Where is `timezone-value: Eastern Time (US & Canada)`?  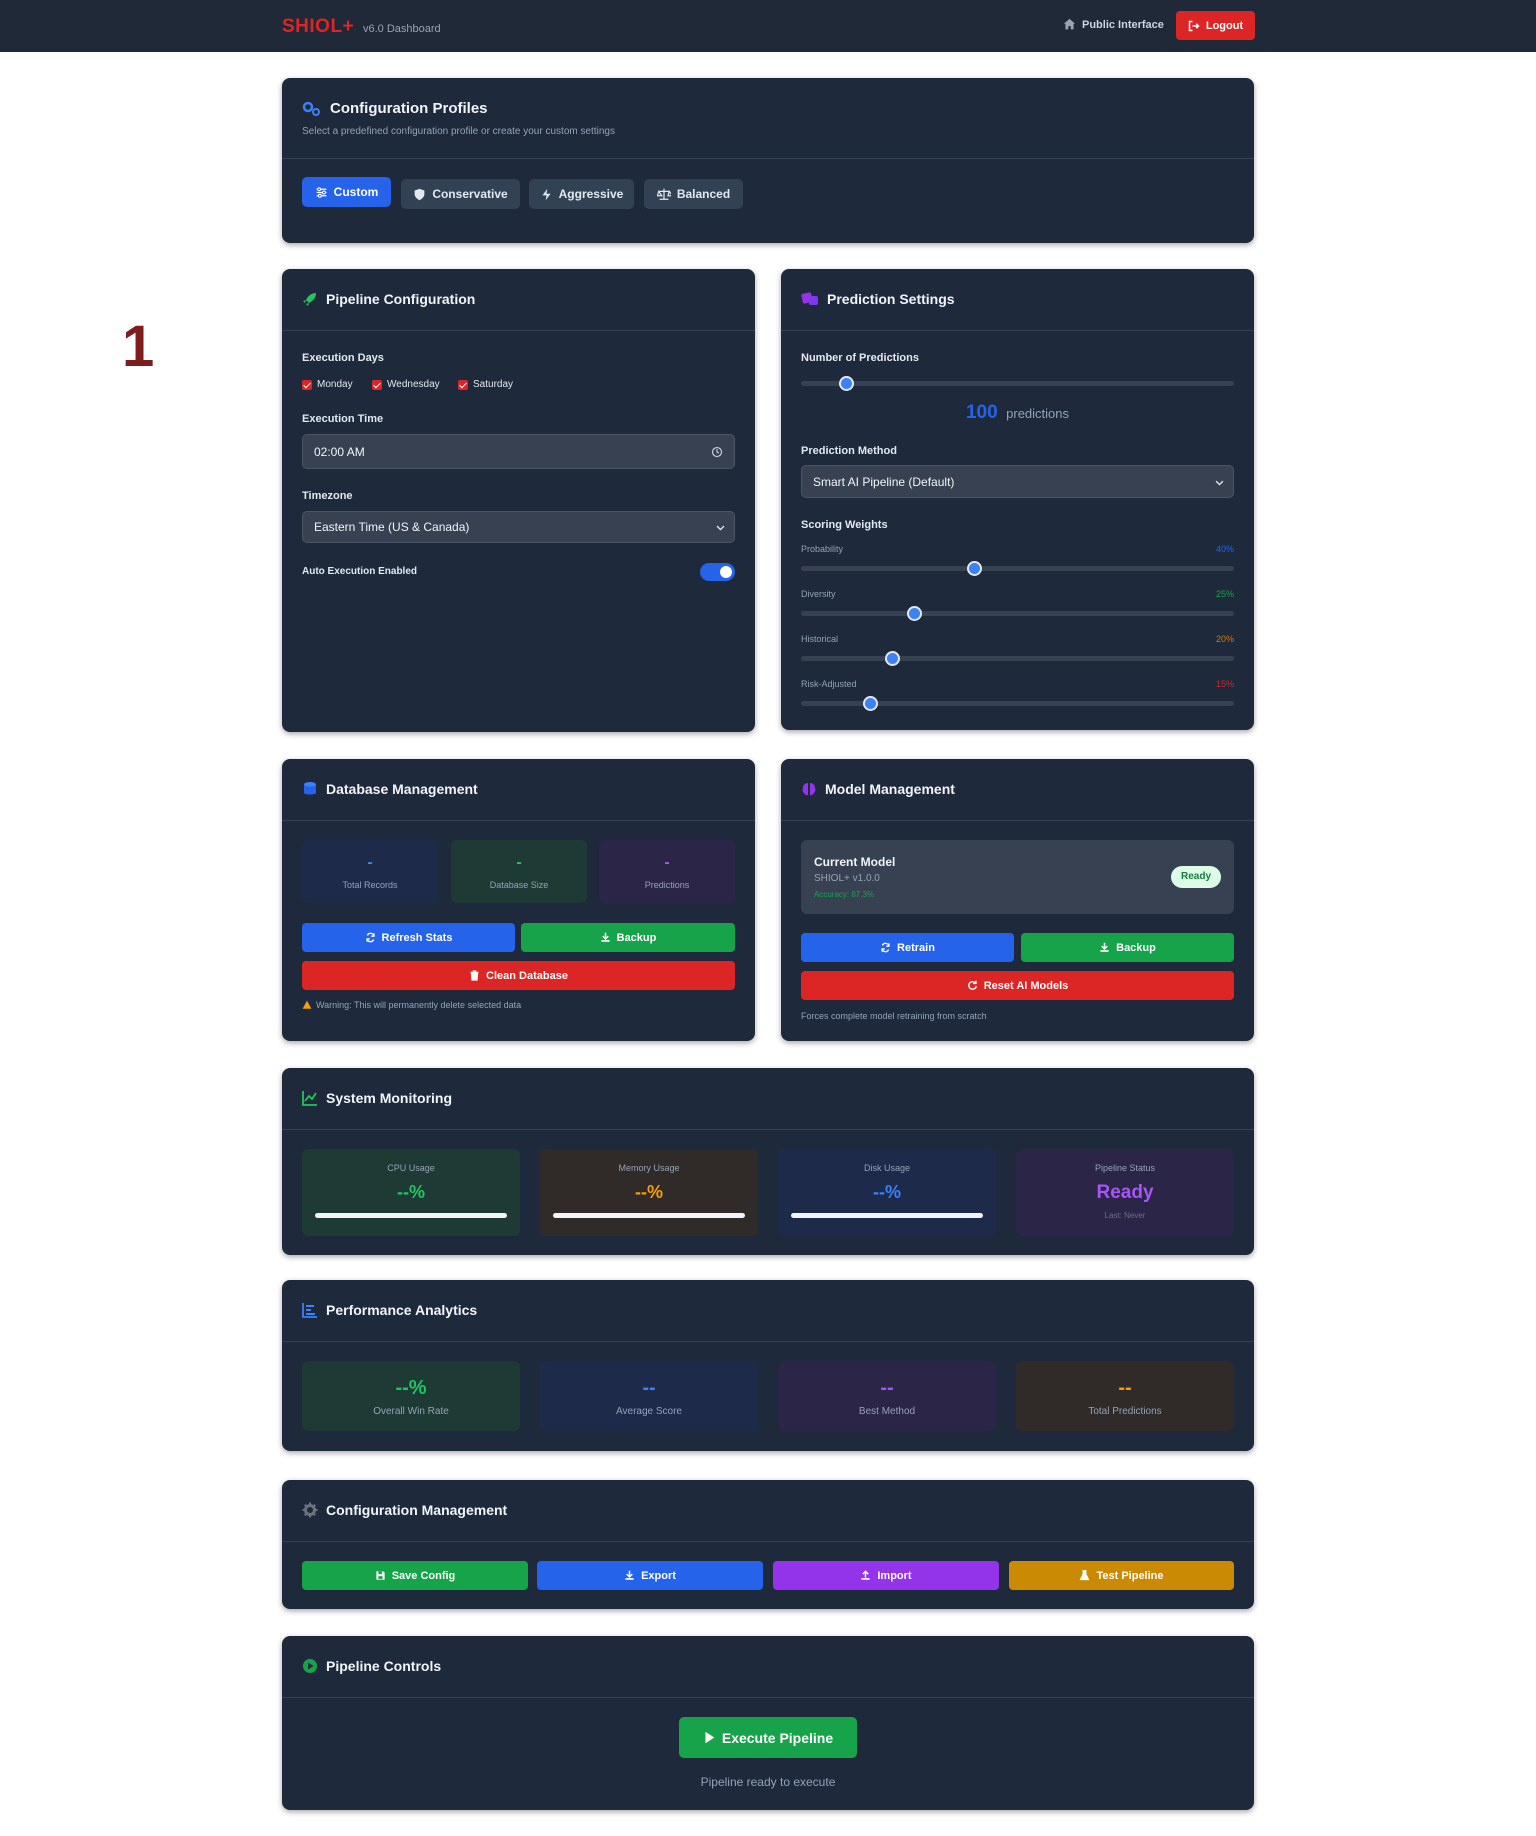
timezone-value: Eastern Time (US & Canada) is located at coordinates (392, 527).